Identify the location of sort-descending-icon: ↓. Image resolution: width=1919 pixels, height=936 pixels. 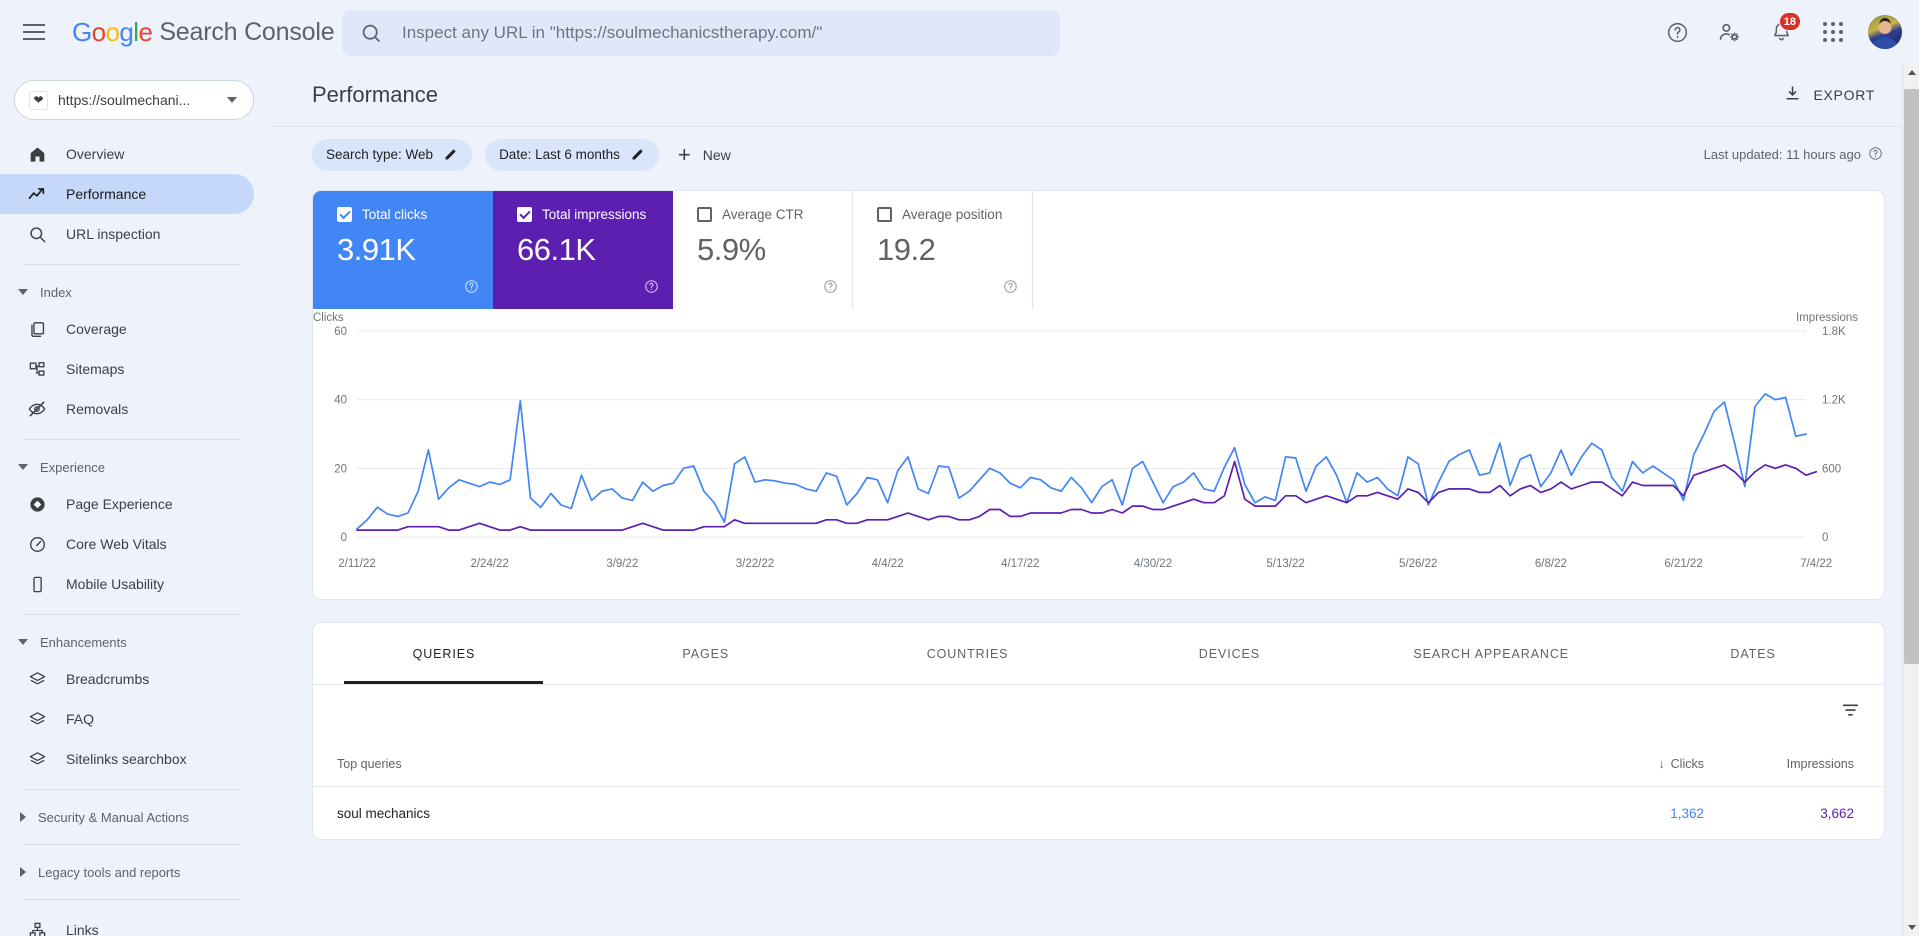
(1661, 763).